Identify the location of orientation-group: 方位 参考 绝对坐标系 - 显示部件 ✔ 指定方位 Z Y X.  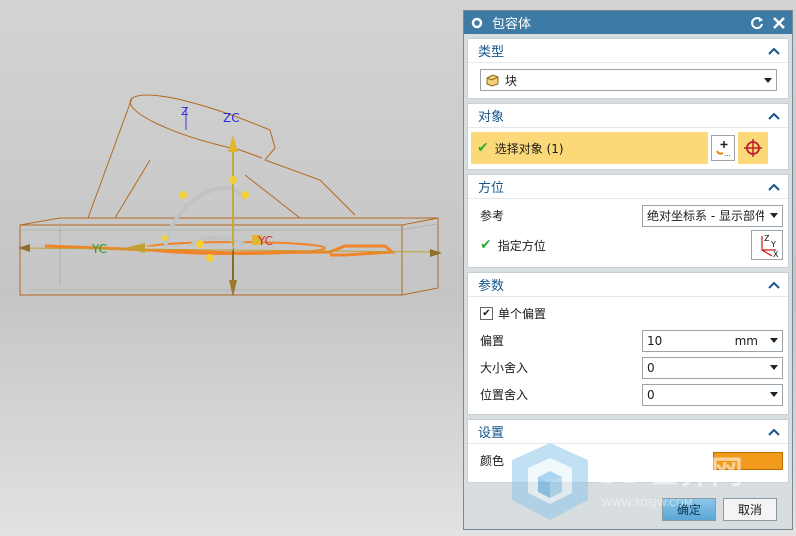
(628, 221).